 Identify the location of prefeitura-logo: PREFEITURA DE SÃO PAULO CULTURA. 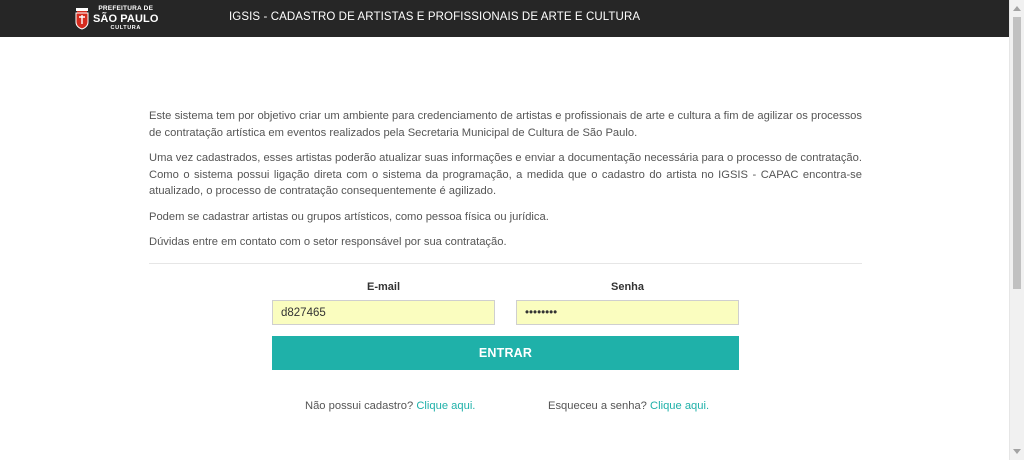
(116, 18).